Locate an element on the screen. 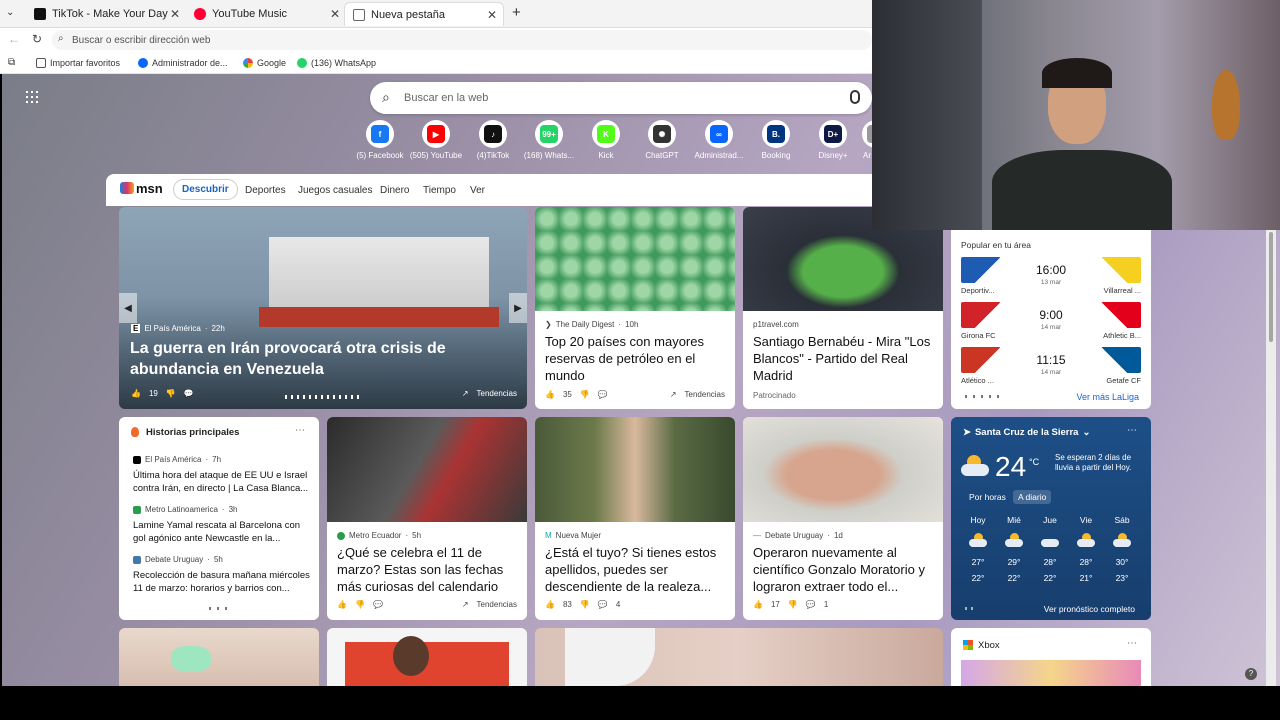 The height and width of the screenshot is (720, 1280). carousel-prev-icon: ◀ is located at coordinates (128, 308).